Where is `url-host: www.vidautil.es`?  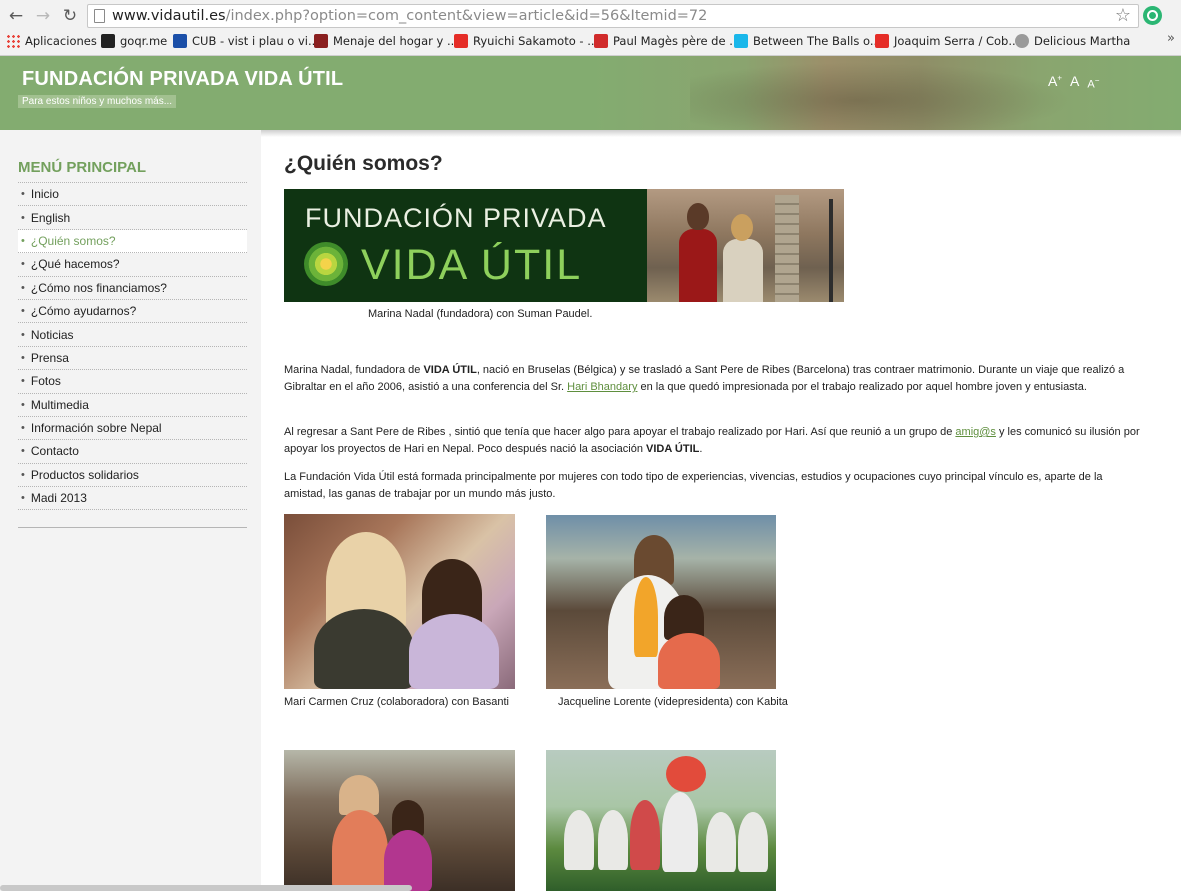 url-host: www.vidautil.es is located at coordinates (169, 16).